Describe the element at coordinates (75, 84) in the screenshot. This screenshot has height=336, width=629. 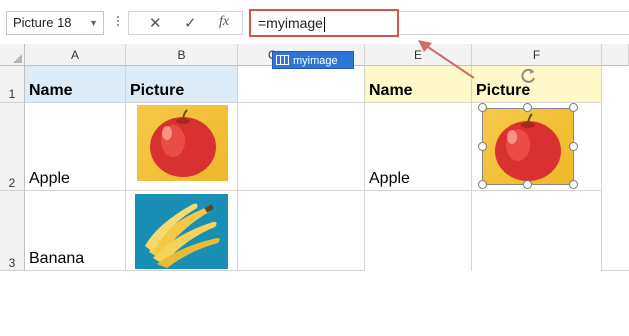
I see `cell-a1: Name` at that location.